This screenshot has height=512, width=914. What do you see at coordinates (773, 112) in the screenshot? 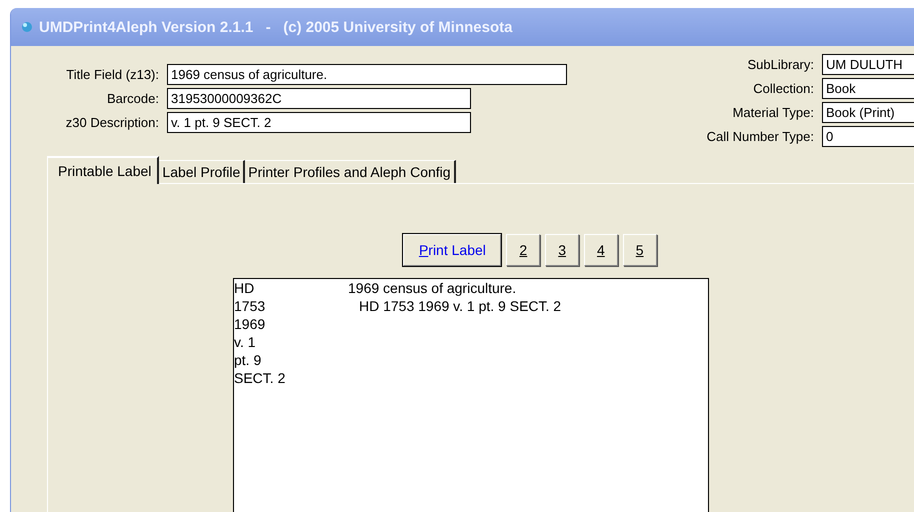
I see `field-label: Material Type:` at bounding box center [773, 112].